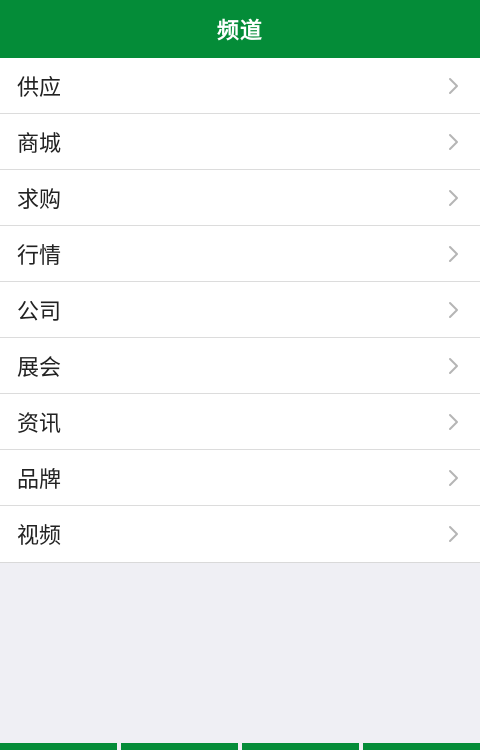  Describe the element at coordinates (39, 368) in the screenshot. I see `channel-item-label: 展会` at that location.